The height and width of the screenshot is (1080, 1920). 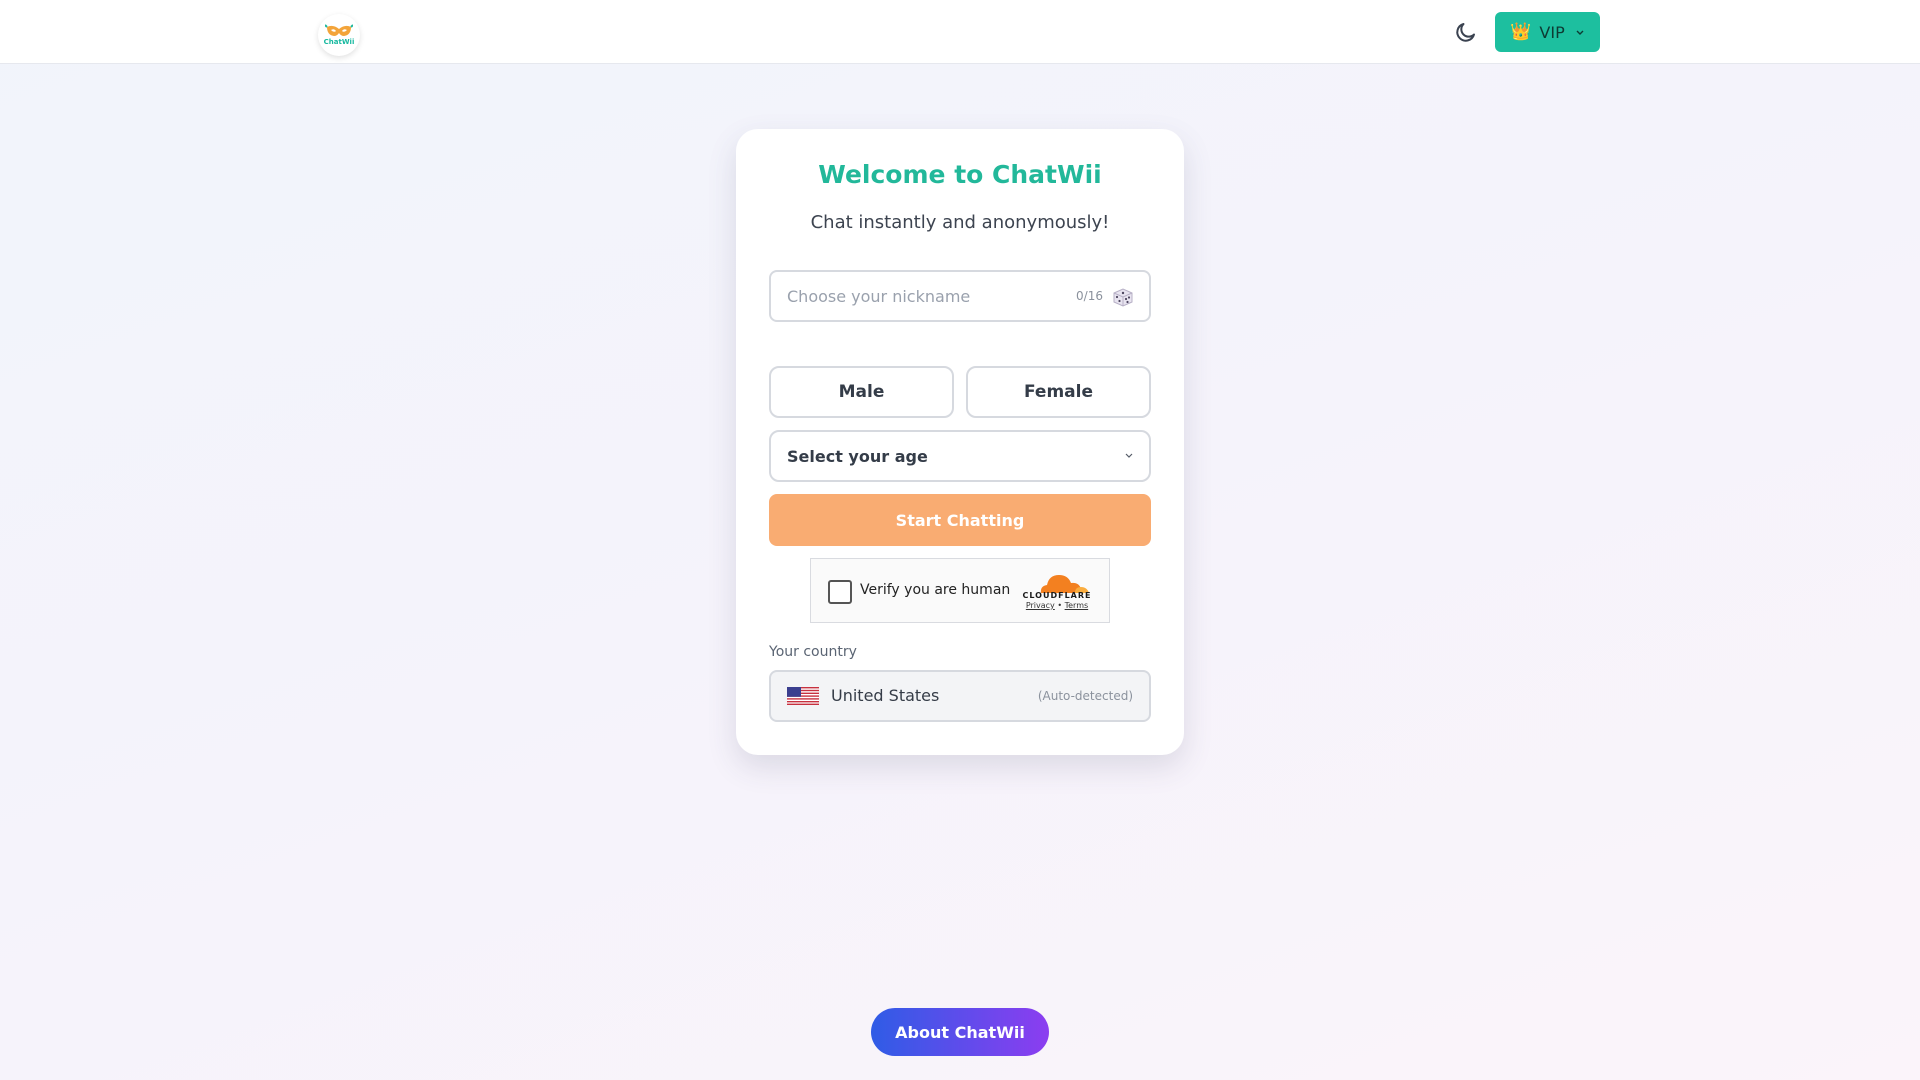 What do you see at coordinates (1123, 297) in the screenshot?
I see `dice-icon` at bounding box center [1123, 297].